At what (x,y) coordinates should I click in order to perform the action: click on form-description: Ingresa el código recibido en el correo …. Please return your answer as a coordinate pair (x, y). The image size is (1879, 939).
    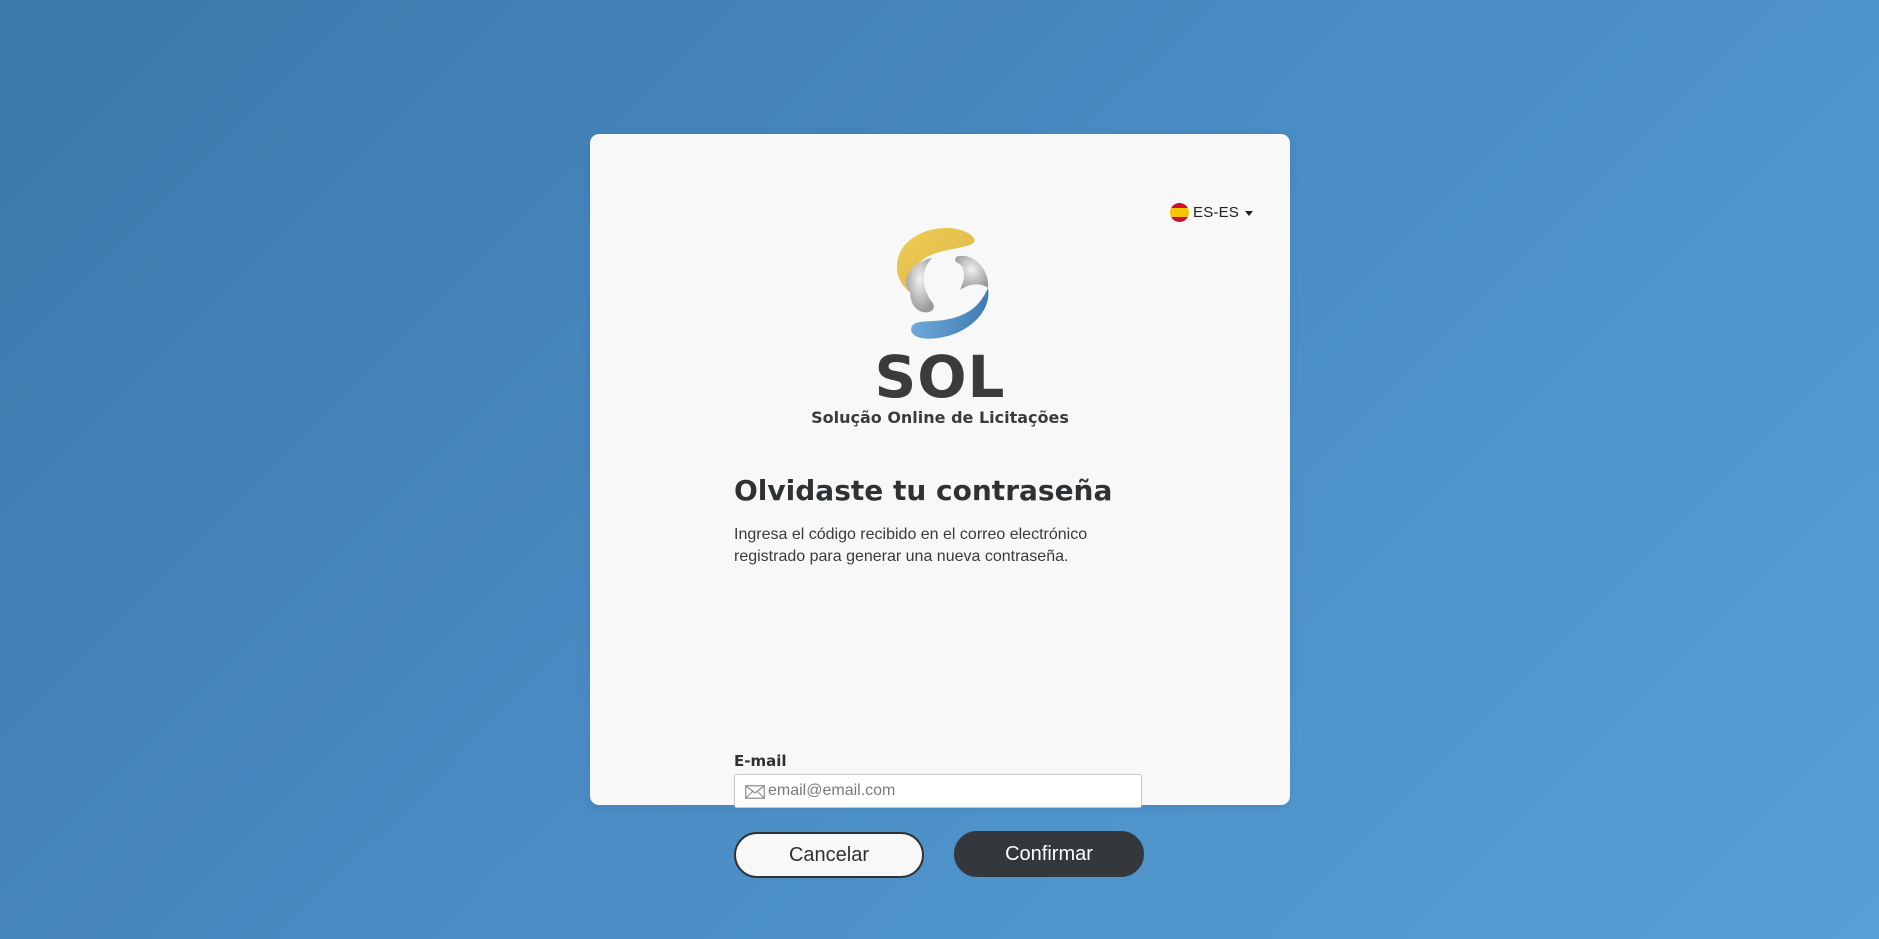
    Looking at the image, I should click on (911, 545).